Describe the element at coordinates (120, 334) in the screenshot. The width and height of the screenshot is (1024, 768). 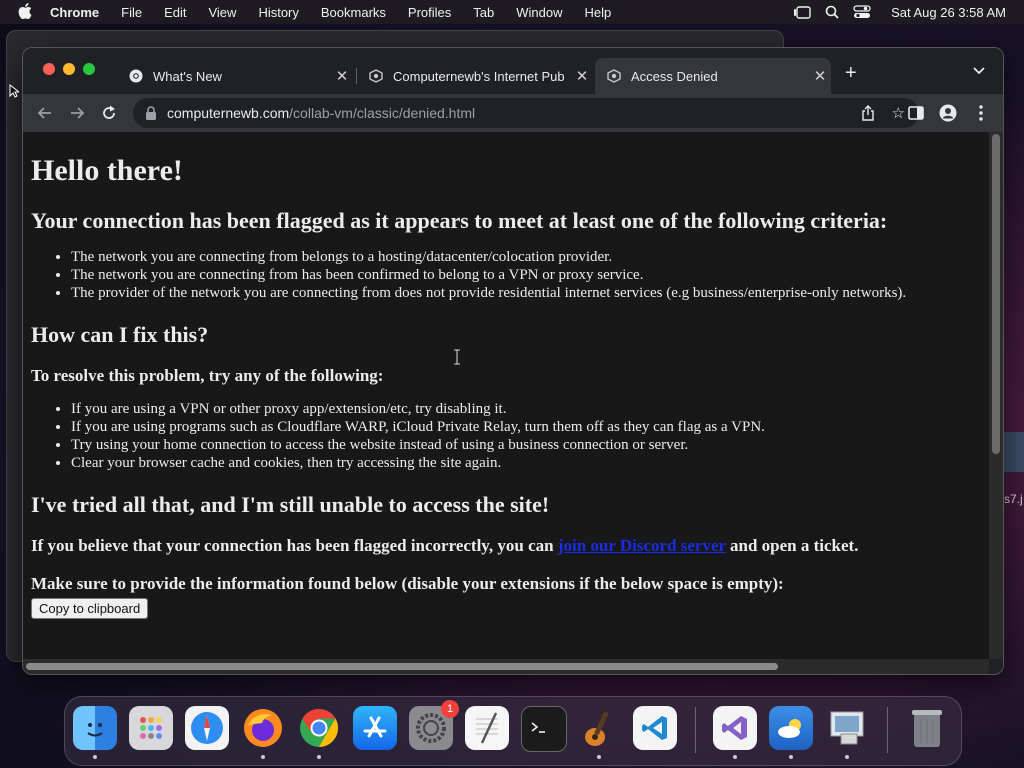
I see `fix-heading: How can I fix this?` at that location.